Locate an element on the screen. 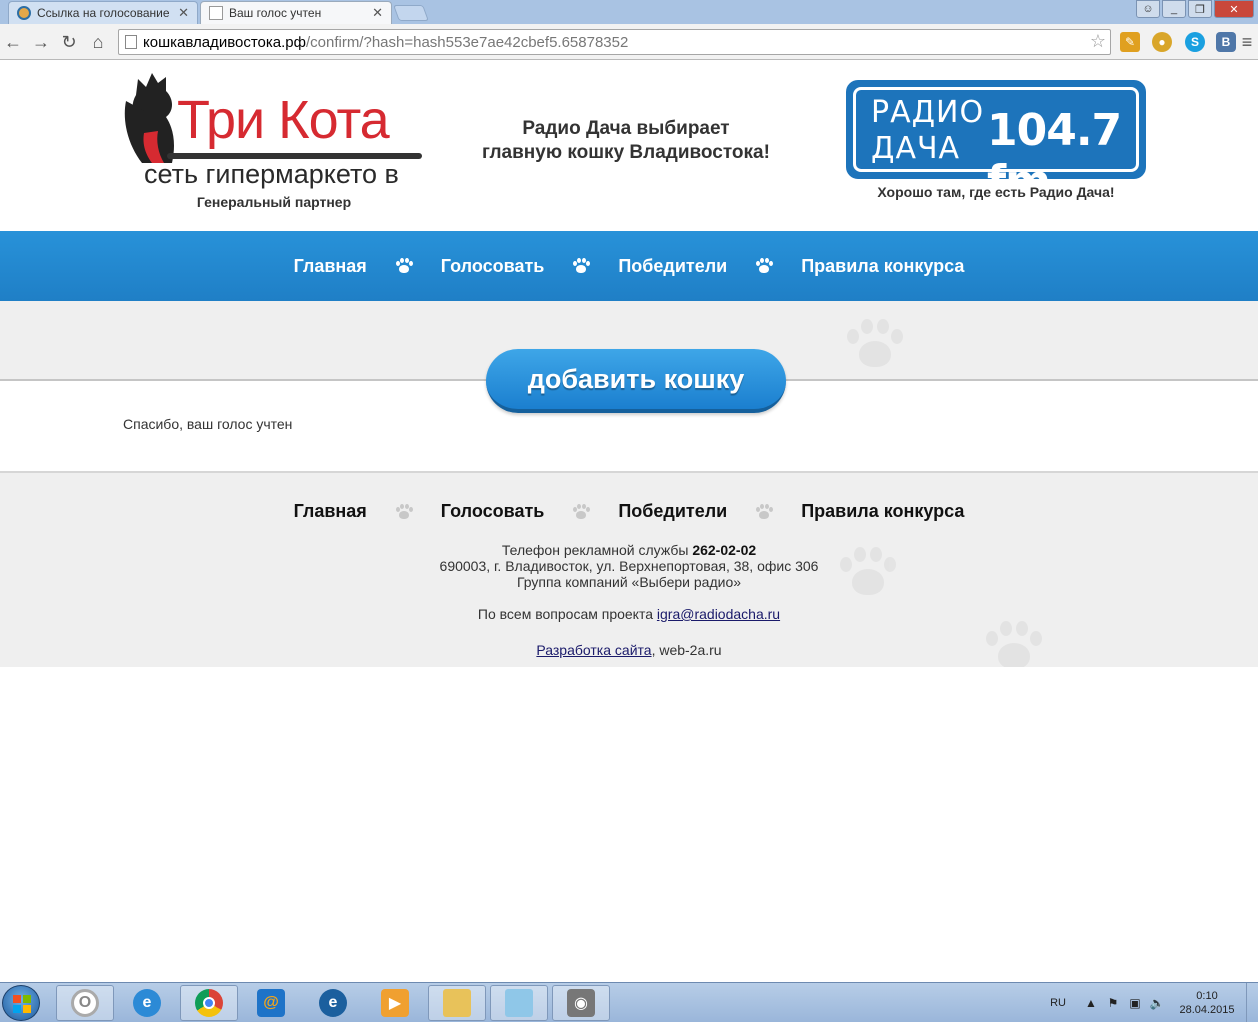 This screenshot has height=1022, width=1258. clock-date: 28.04.2015 is located at coordinates (1207, 1010).